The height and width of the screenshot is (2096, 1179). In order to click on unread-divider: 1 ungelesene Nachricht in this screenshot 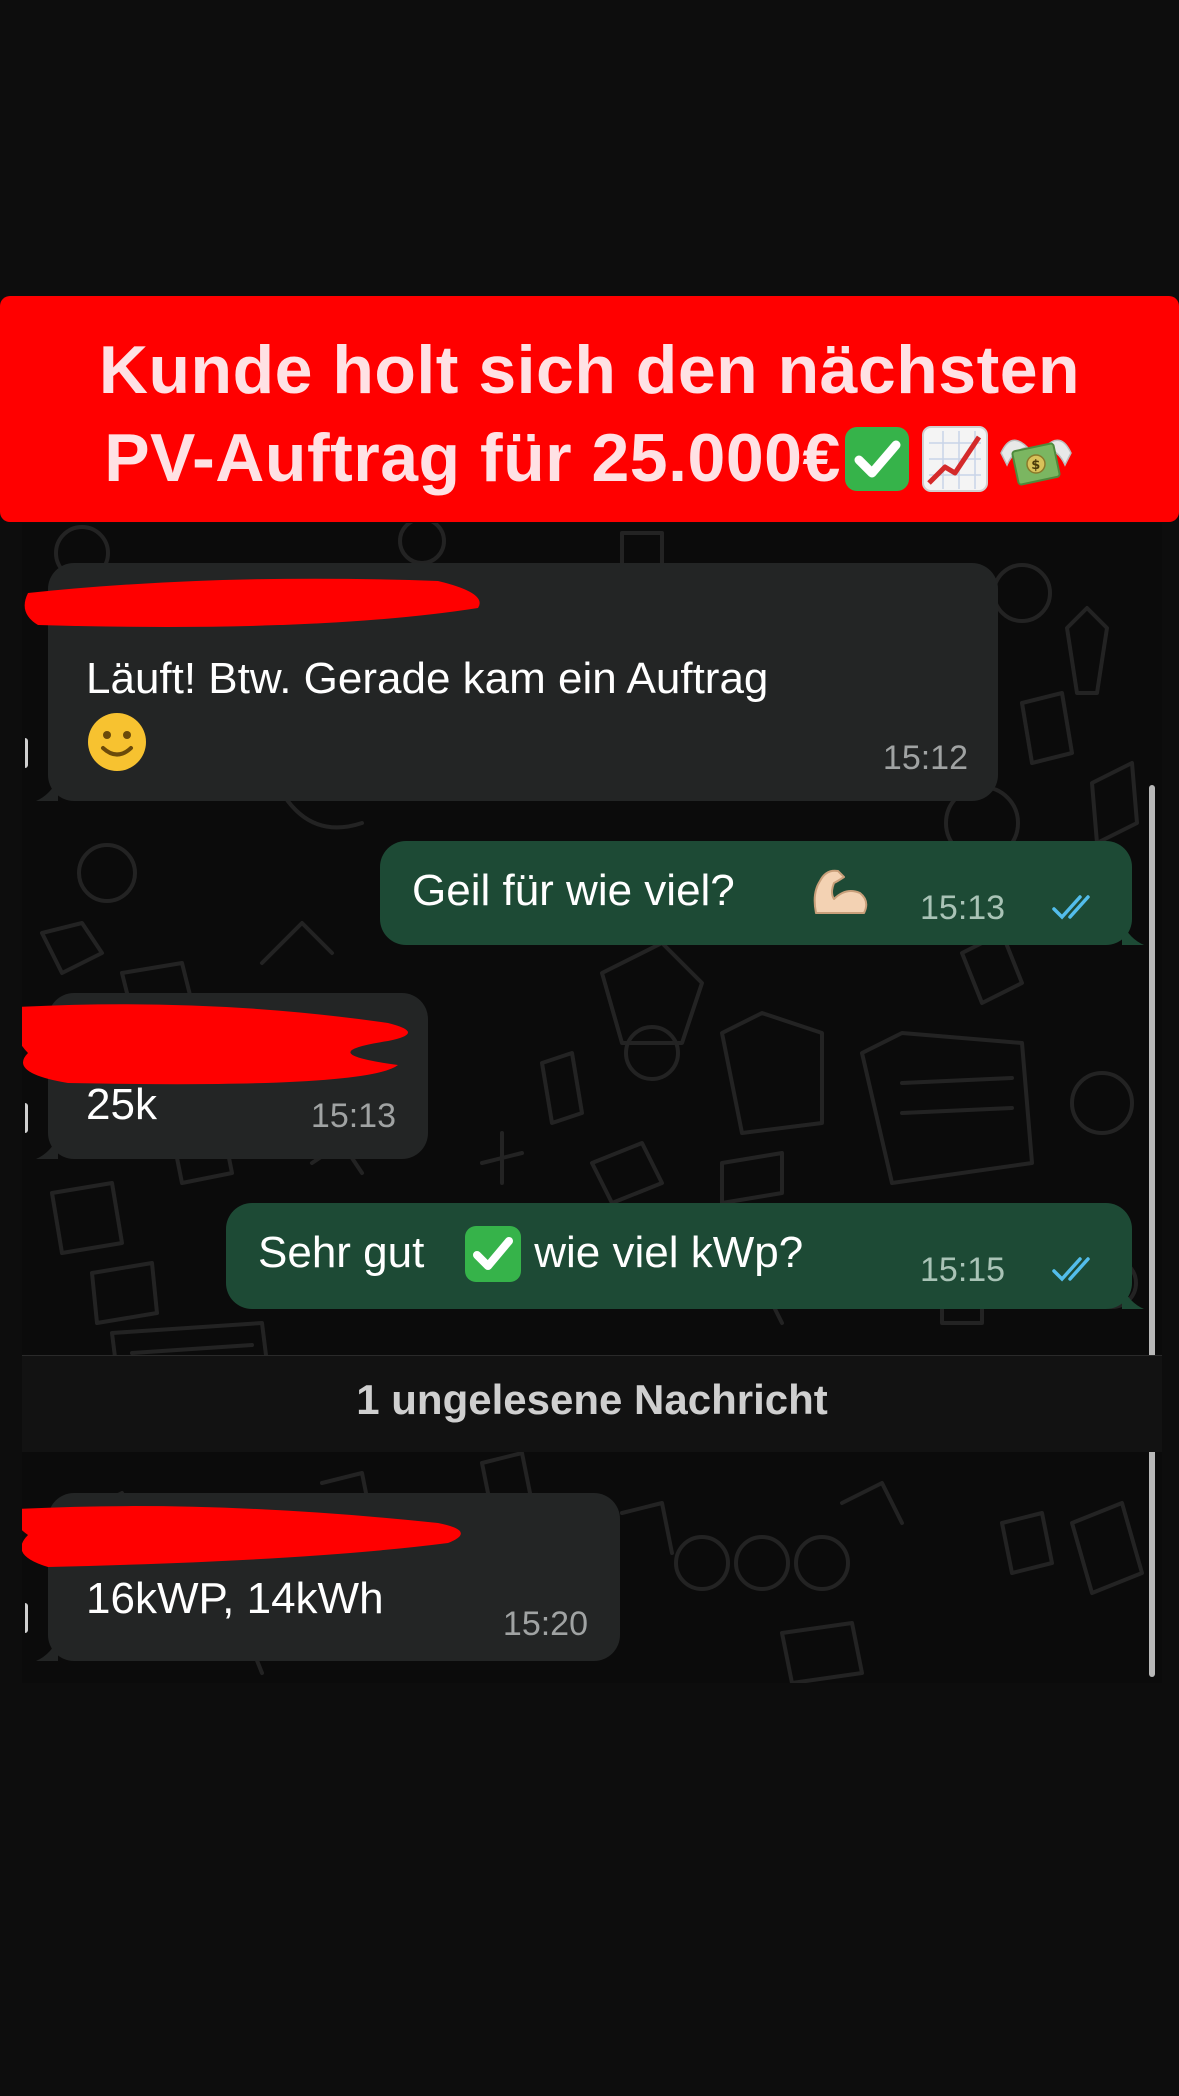, I will do `click(592, 1403)`.